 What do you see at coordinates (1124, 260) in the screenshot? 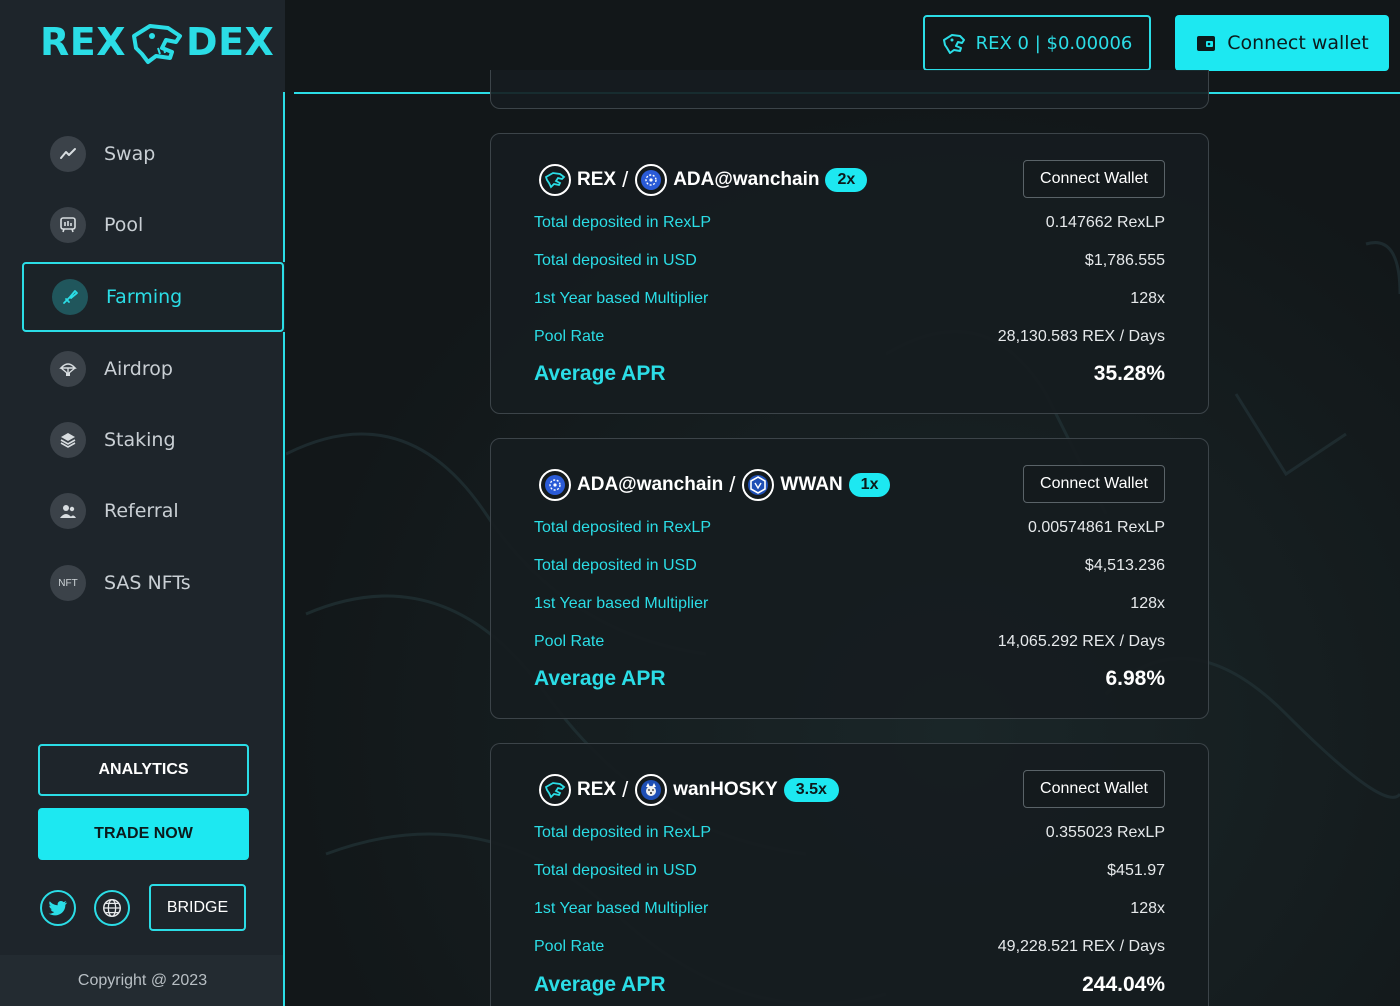
I see `stat-value: $1,786.555` at bounding box center [1124, 260].